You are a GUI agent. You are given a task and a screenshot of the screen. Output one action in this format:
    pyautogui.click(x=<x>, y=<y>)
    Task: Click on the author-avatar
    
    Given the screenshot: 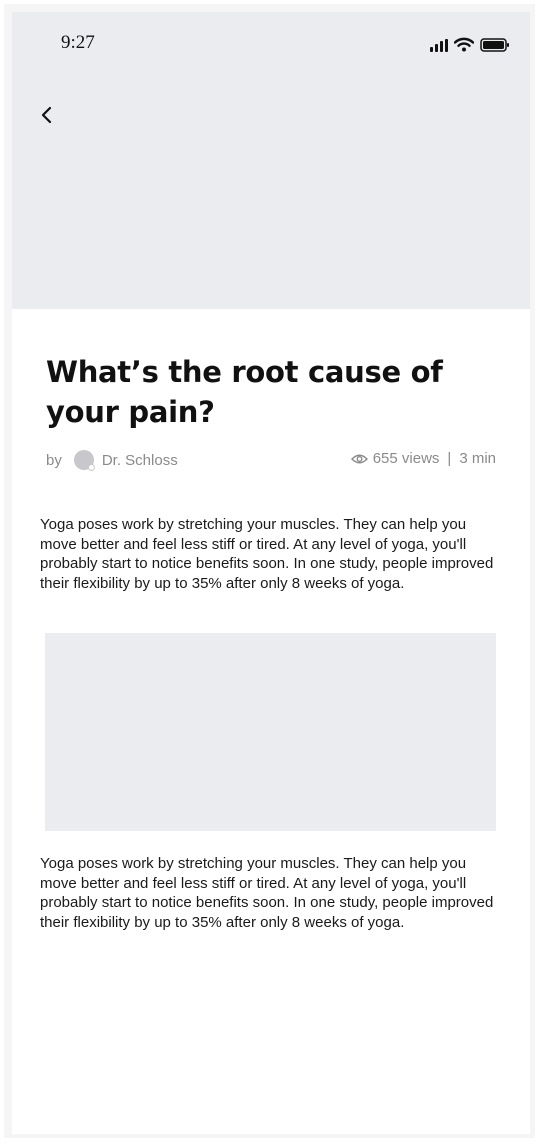 What is the action you would take?
    pyautogui.click(x=84, y=460)
    